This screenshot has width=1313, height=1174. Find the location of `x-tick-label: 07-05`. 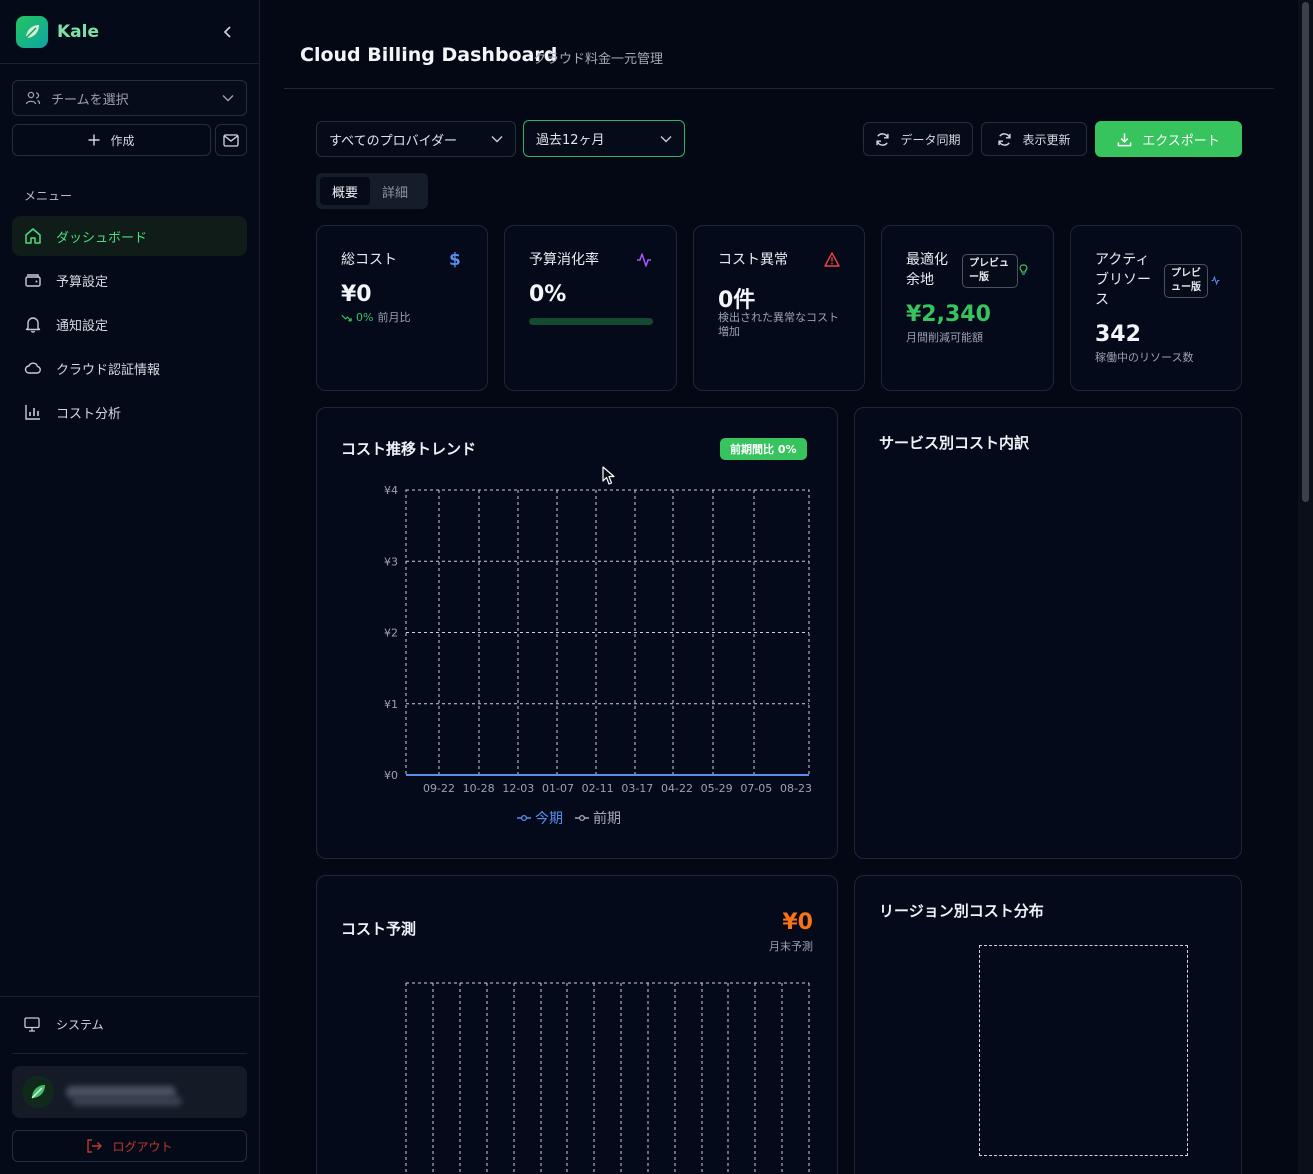

x-tick-label: 07-05 is located at coordinates (756, 788).